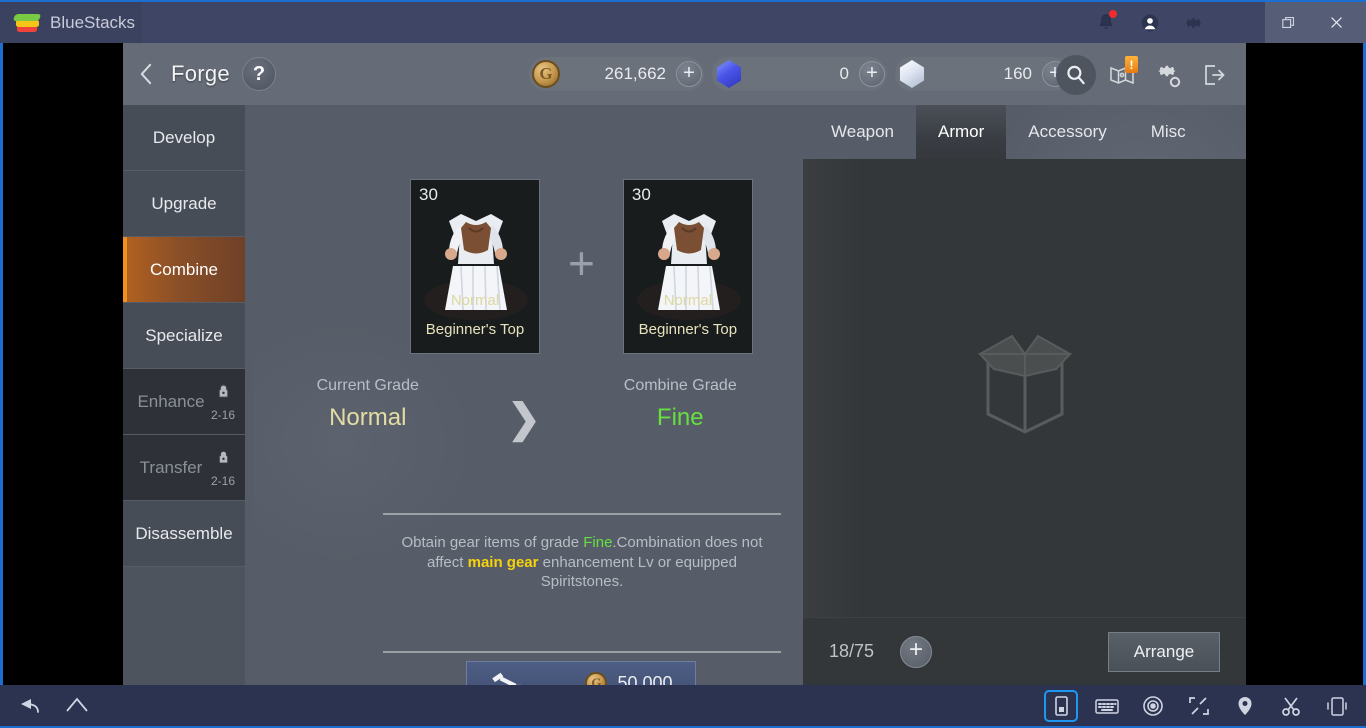 Image resolution: width=1366 pixels, height=728 pixels. Describe the element at coordinates (1145, 75) in the screenshot. I see `header-icons: !` at that location.